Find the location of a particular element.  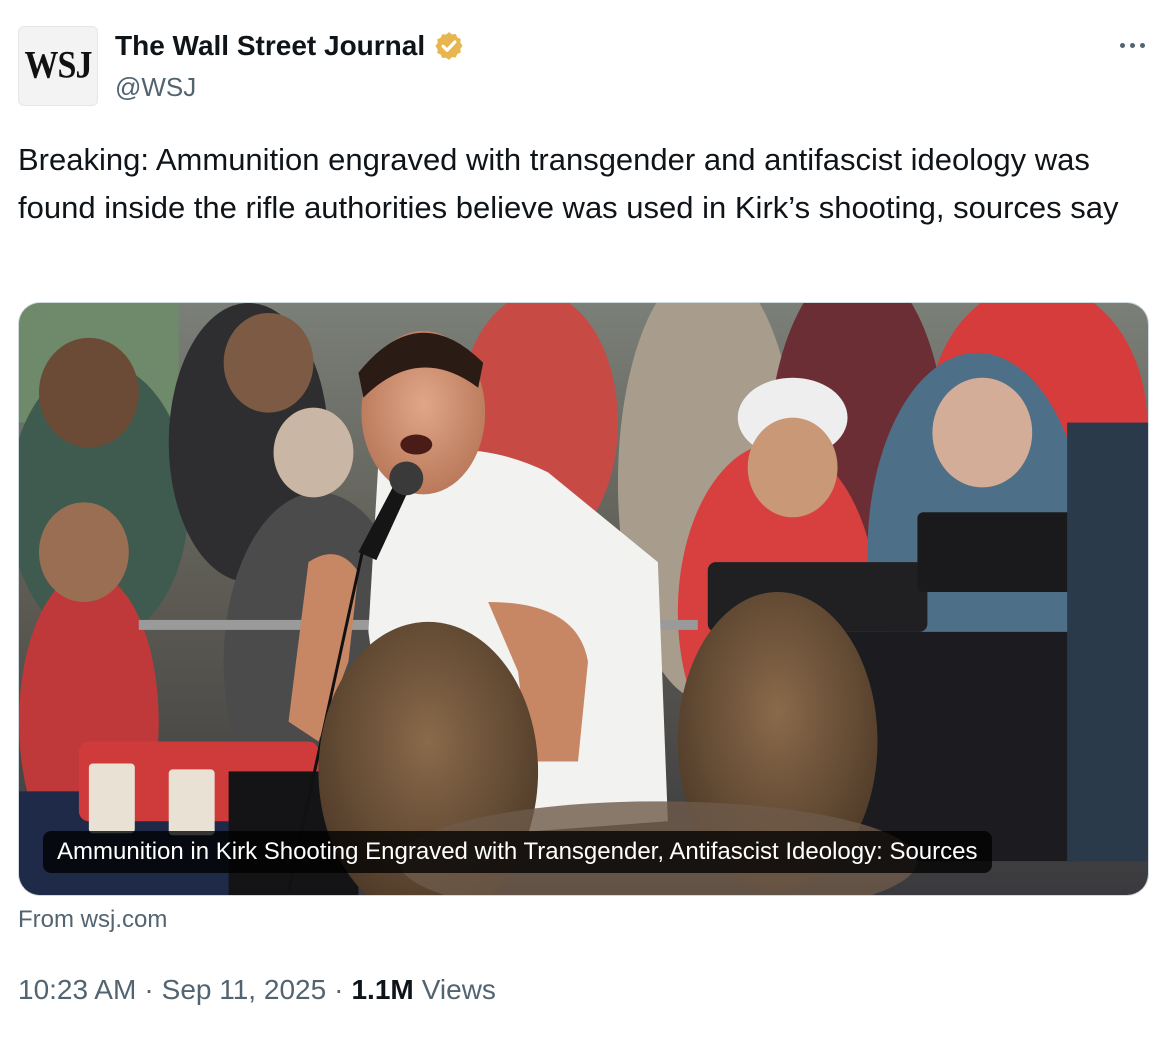

views-label: Views is located at coordinates (458, 989).